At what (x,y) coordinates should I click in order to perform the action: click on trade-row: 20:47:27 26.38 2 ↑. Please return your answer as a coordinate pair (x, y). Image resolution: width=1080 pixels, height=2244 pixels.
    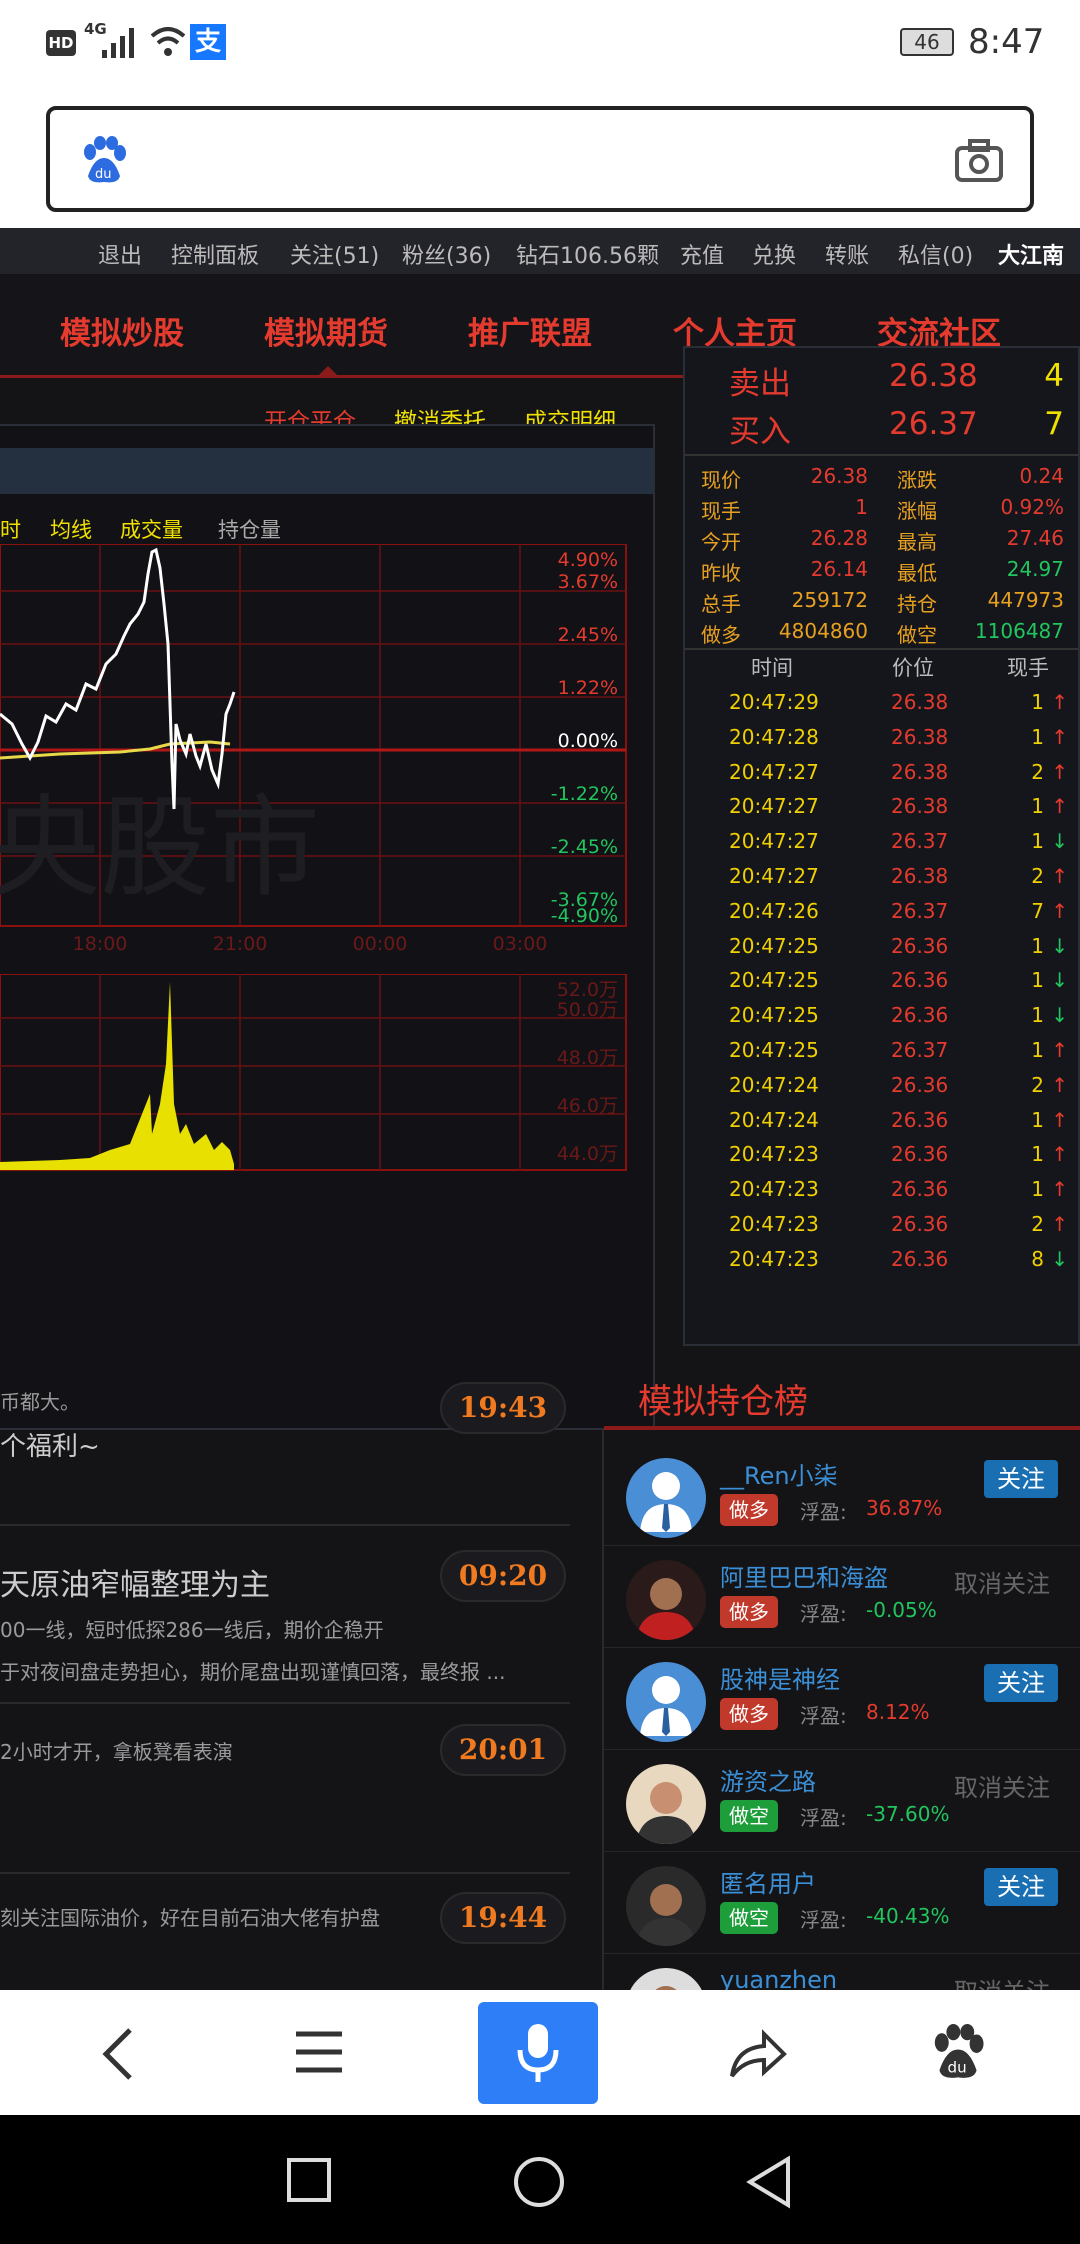
    Looking at the image, I should click on (882, 875).